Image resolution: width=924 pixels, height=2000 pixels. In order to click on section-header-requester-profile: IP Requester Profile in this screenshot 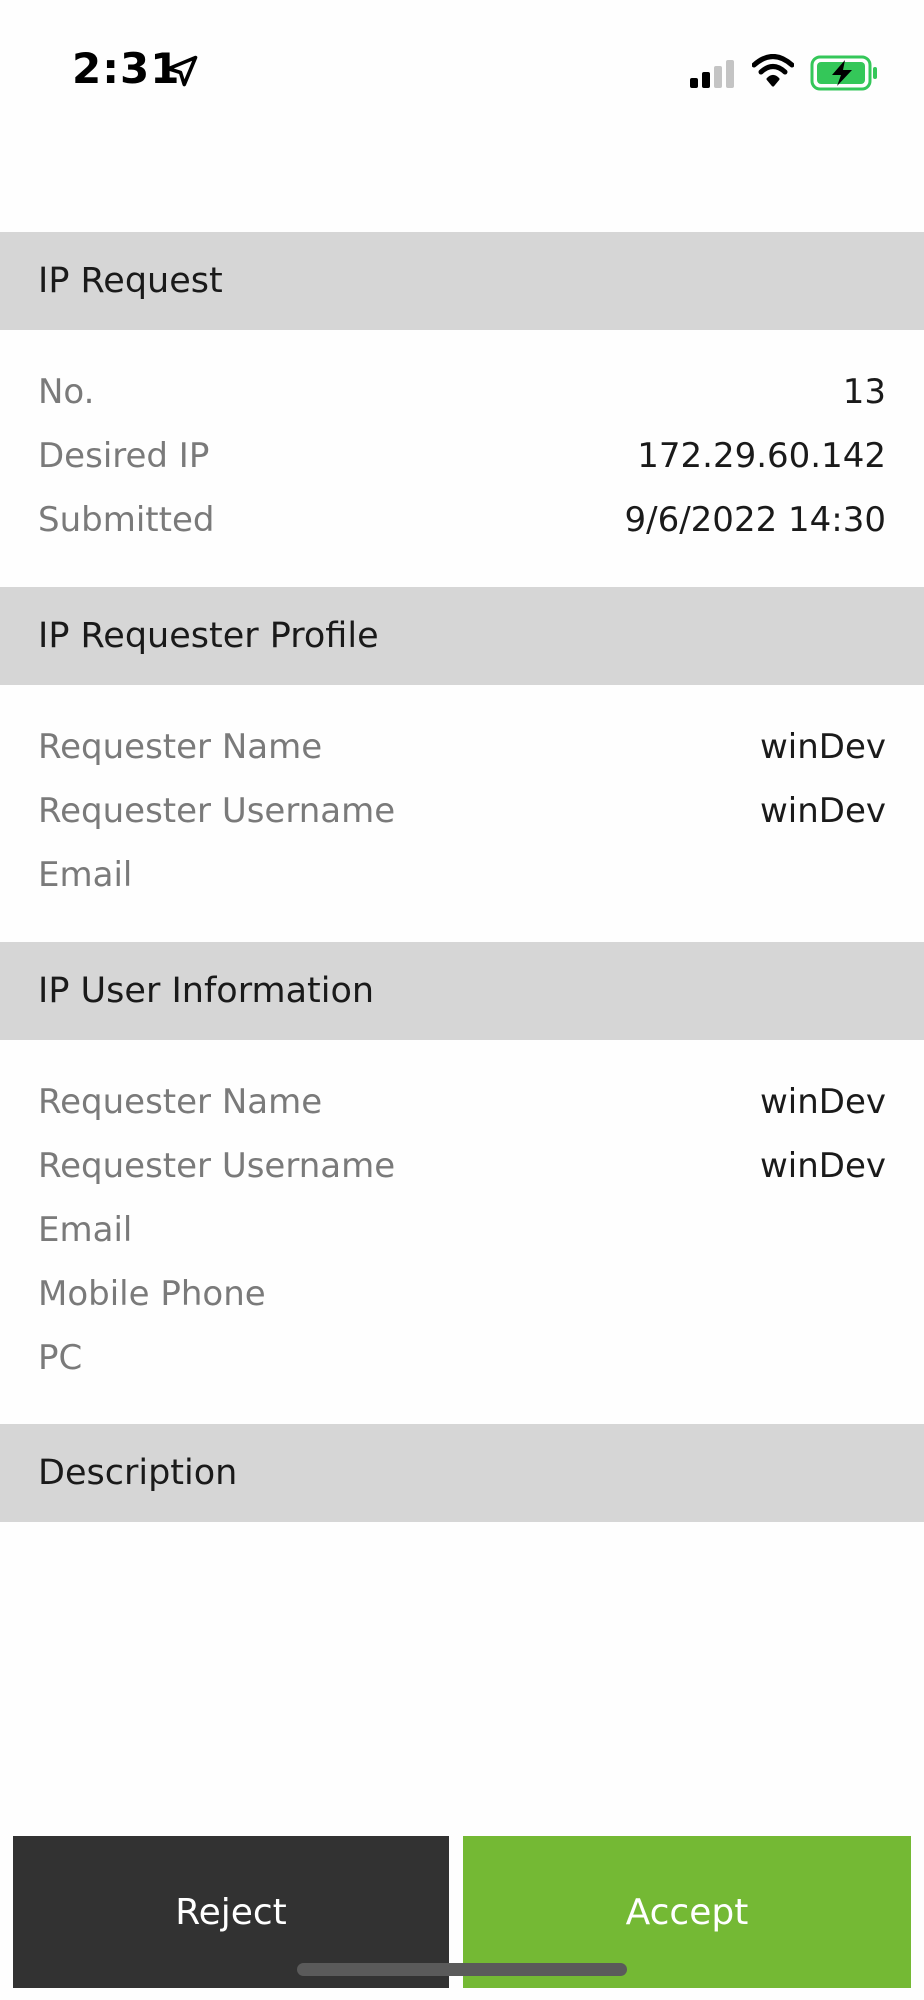, I will do `click(462, 636)`.